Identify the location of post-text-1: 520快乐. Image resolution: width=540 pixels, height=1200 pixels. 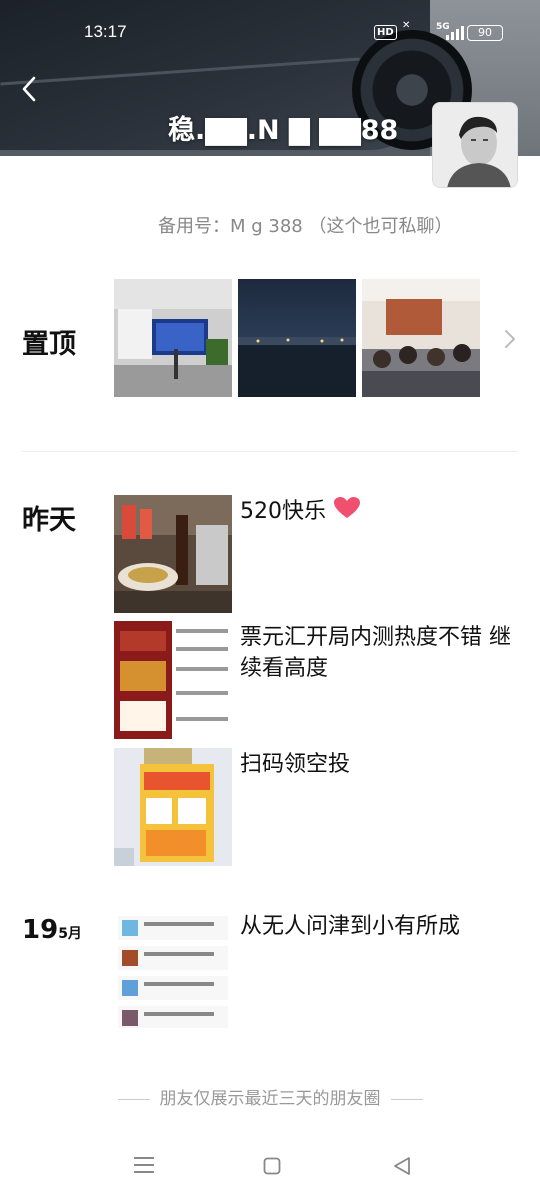
(380, 511).